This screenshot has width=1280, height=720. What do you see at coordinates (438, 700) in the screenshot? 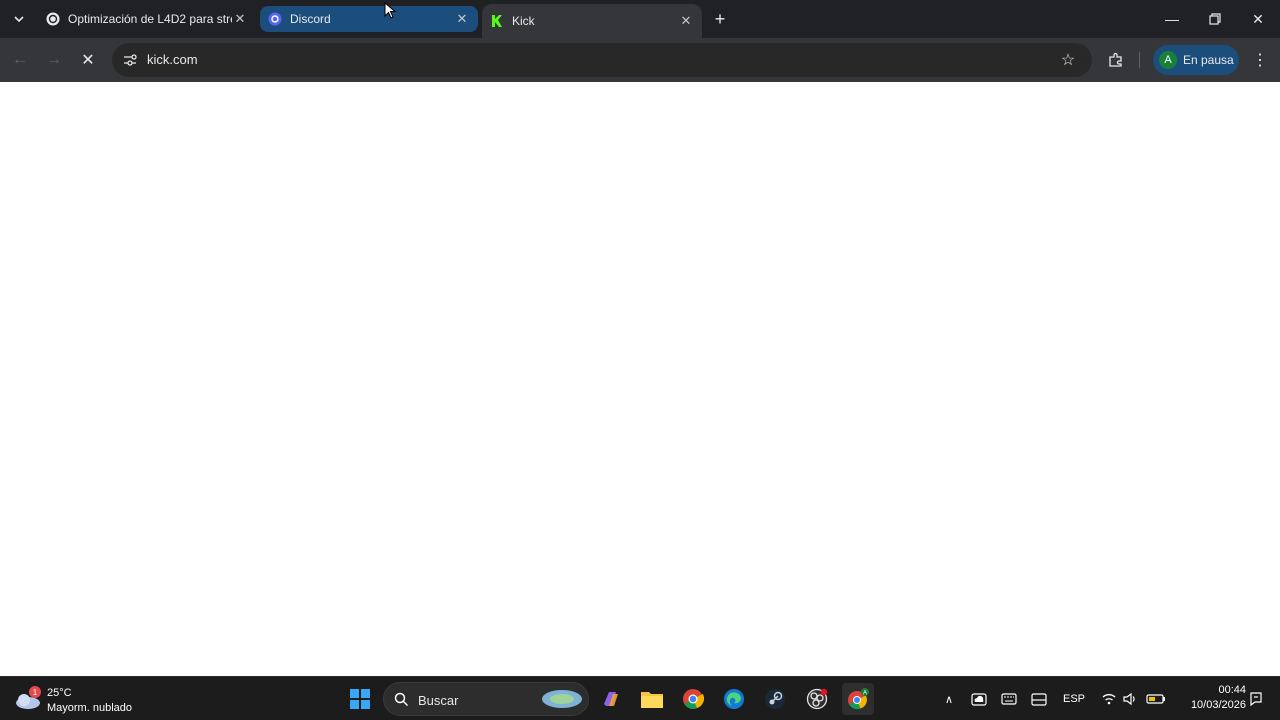
I see `search-placeholder: Buscar` at bounding box center [438, 700].